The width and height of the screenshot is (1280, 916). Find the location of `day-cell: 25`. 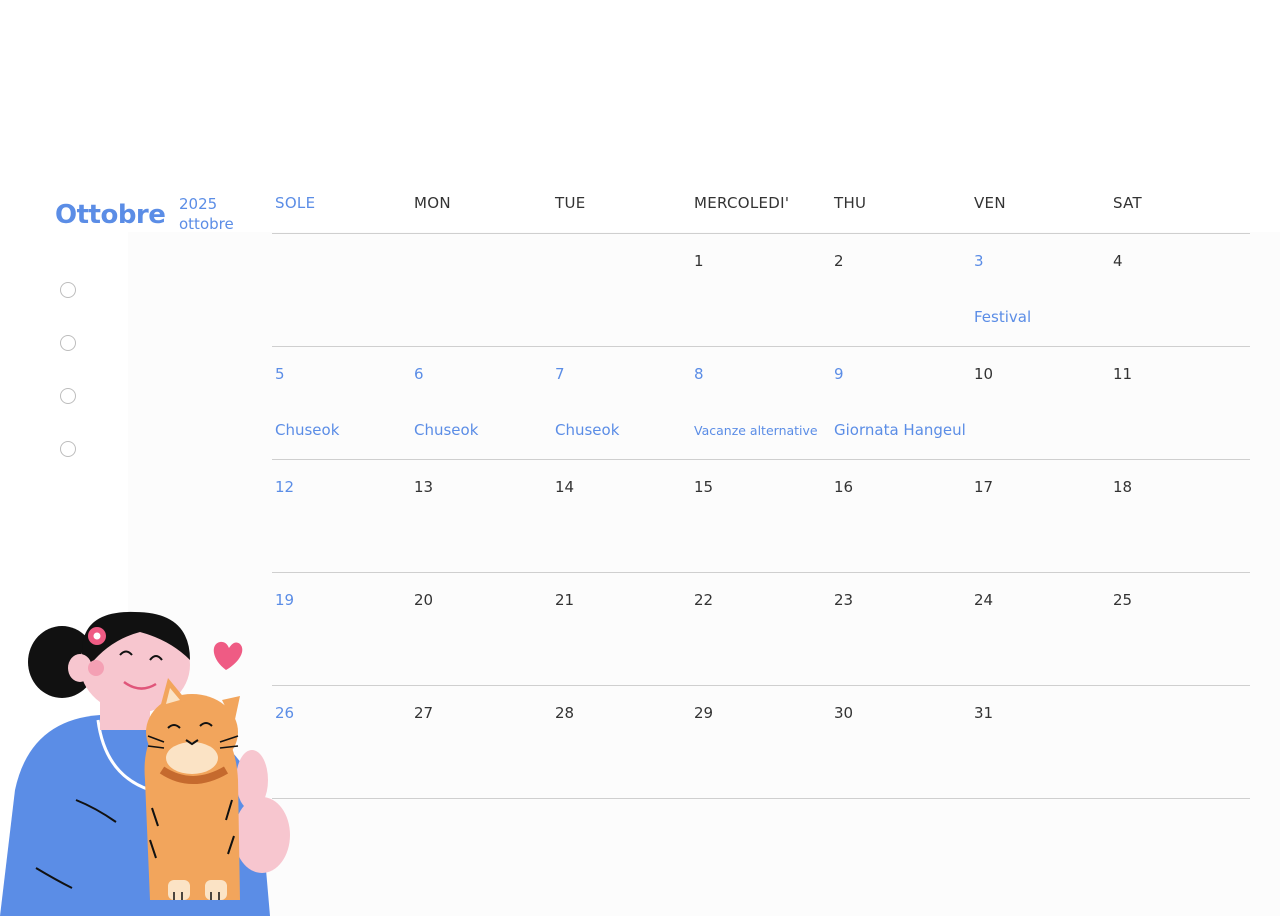

day-cell: 25 is located at coordinates (1180, 629).